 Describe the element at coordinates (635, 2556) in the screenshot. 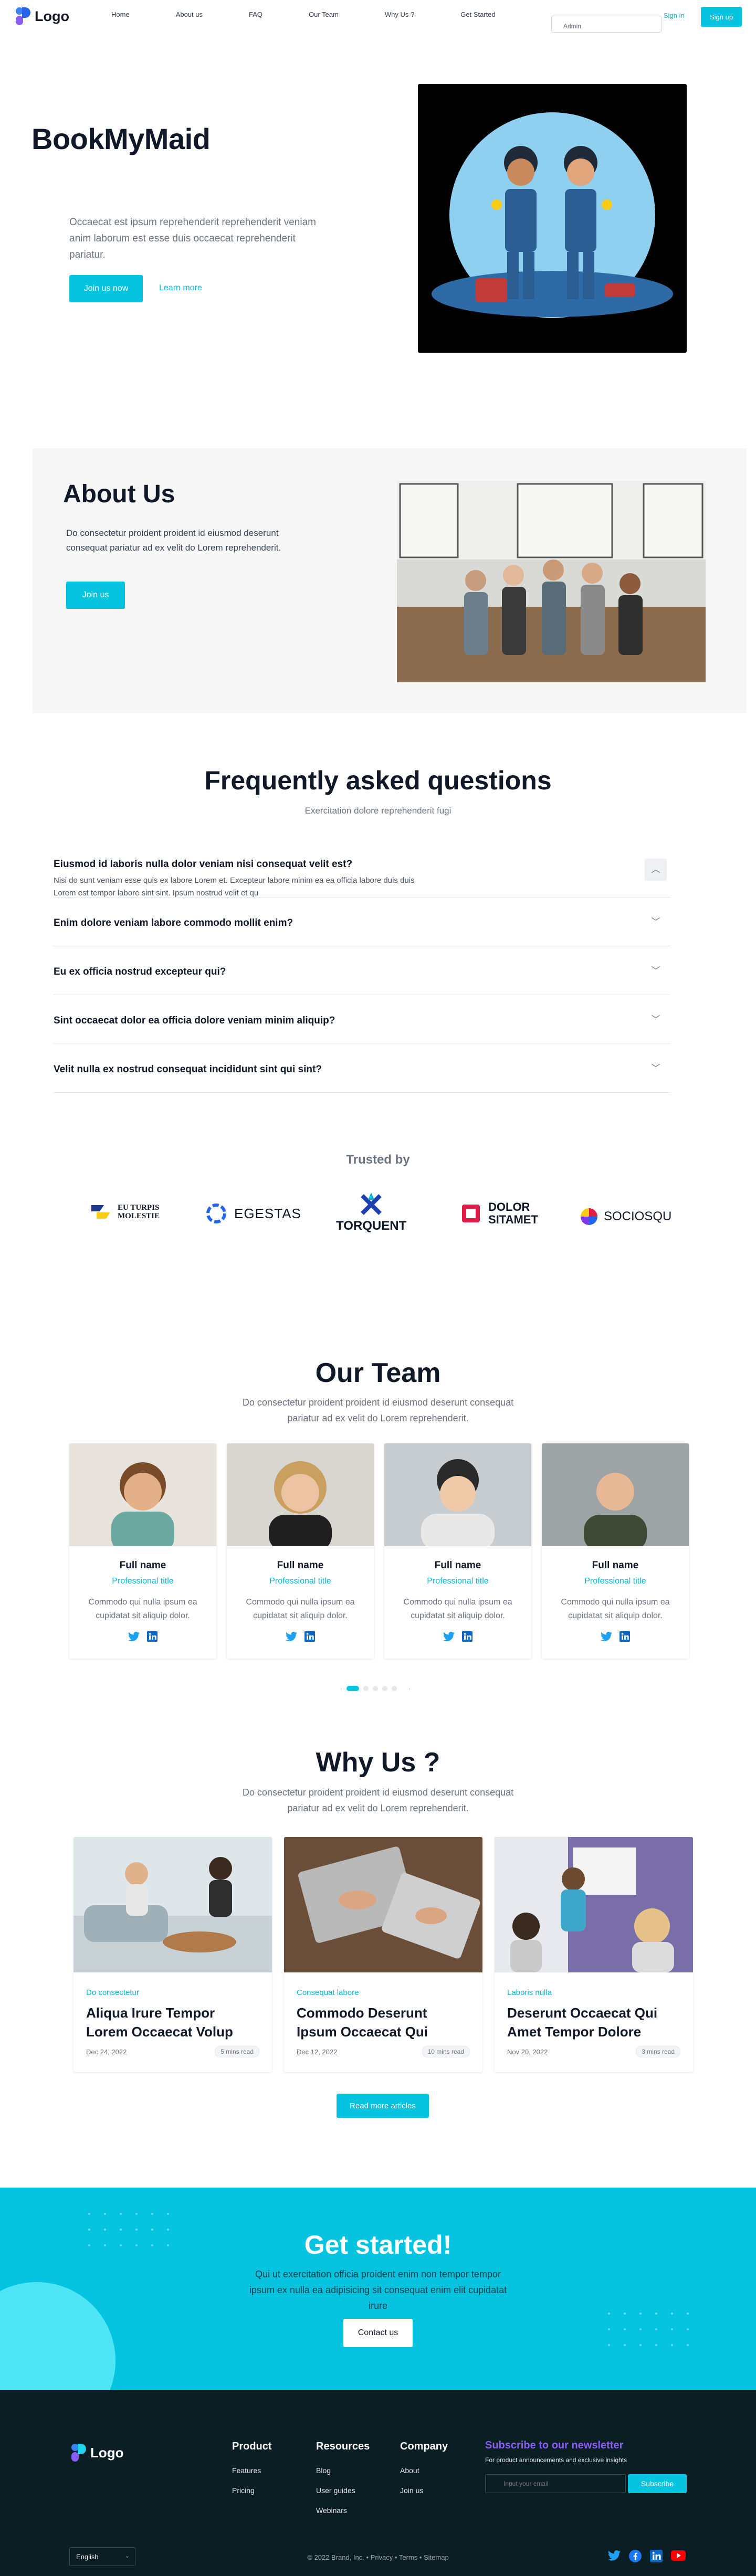

I see `facebook-icon` at that location.